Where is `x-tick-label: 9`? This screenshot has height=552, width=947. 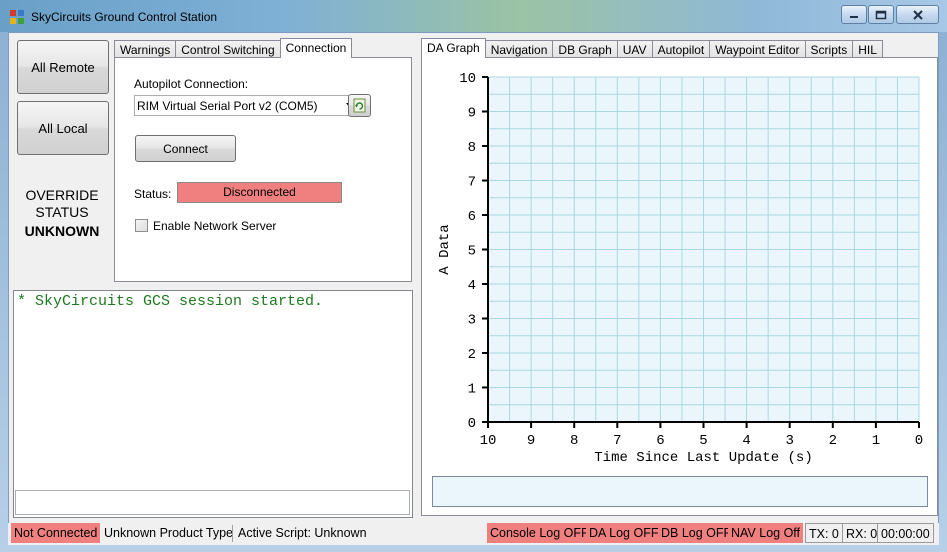 x-tick-label: 9 is located at coordinates (531, 441).